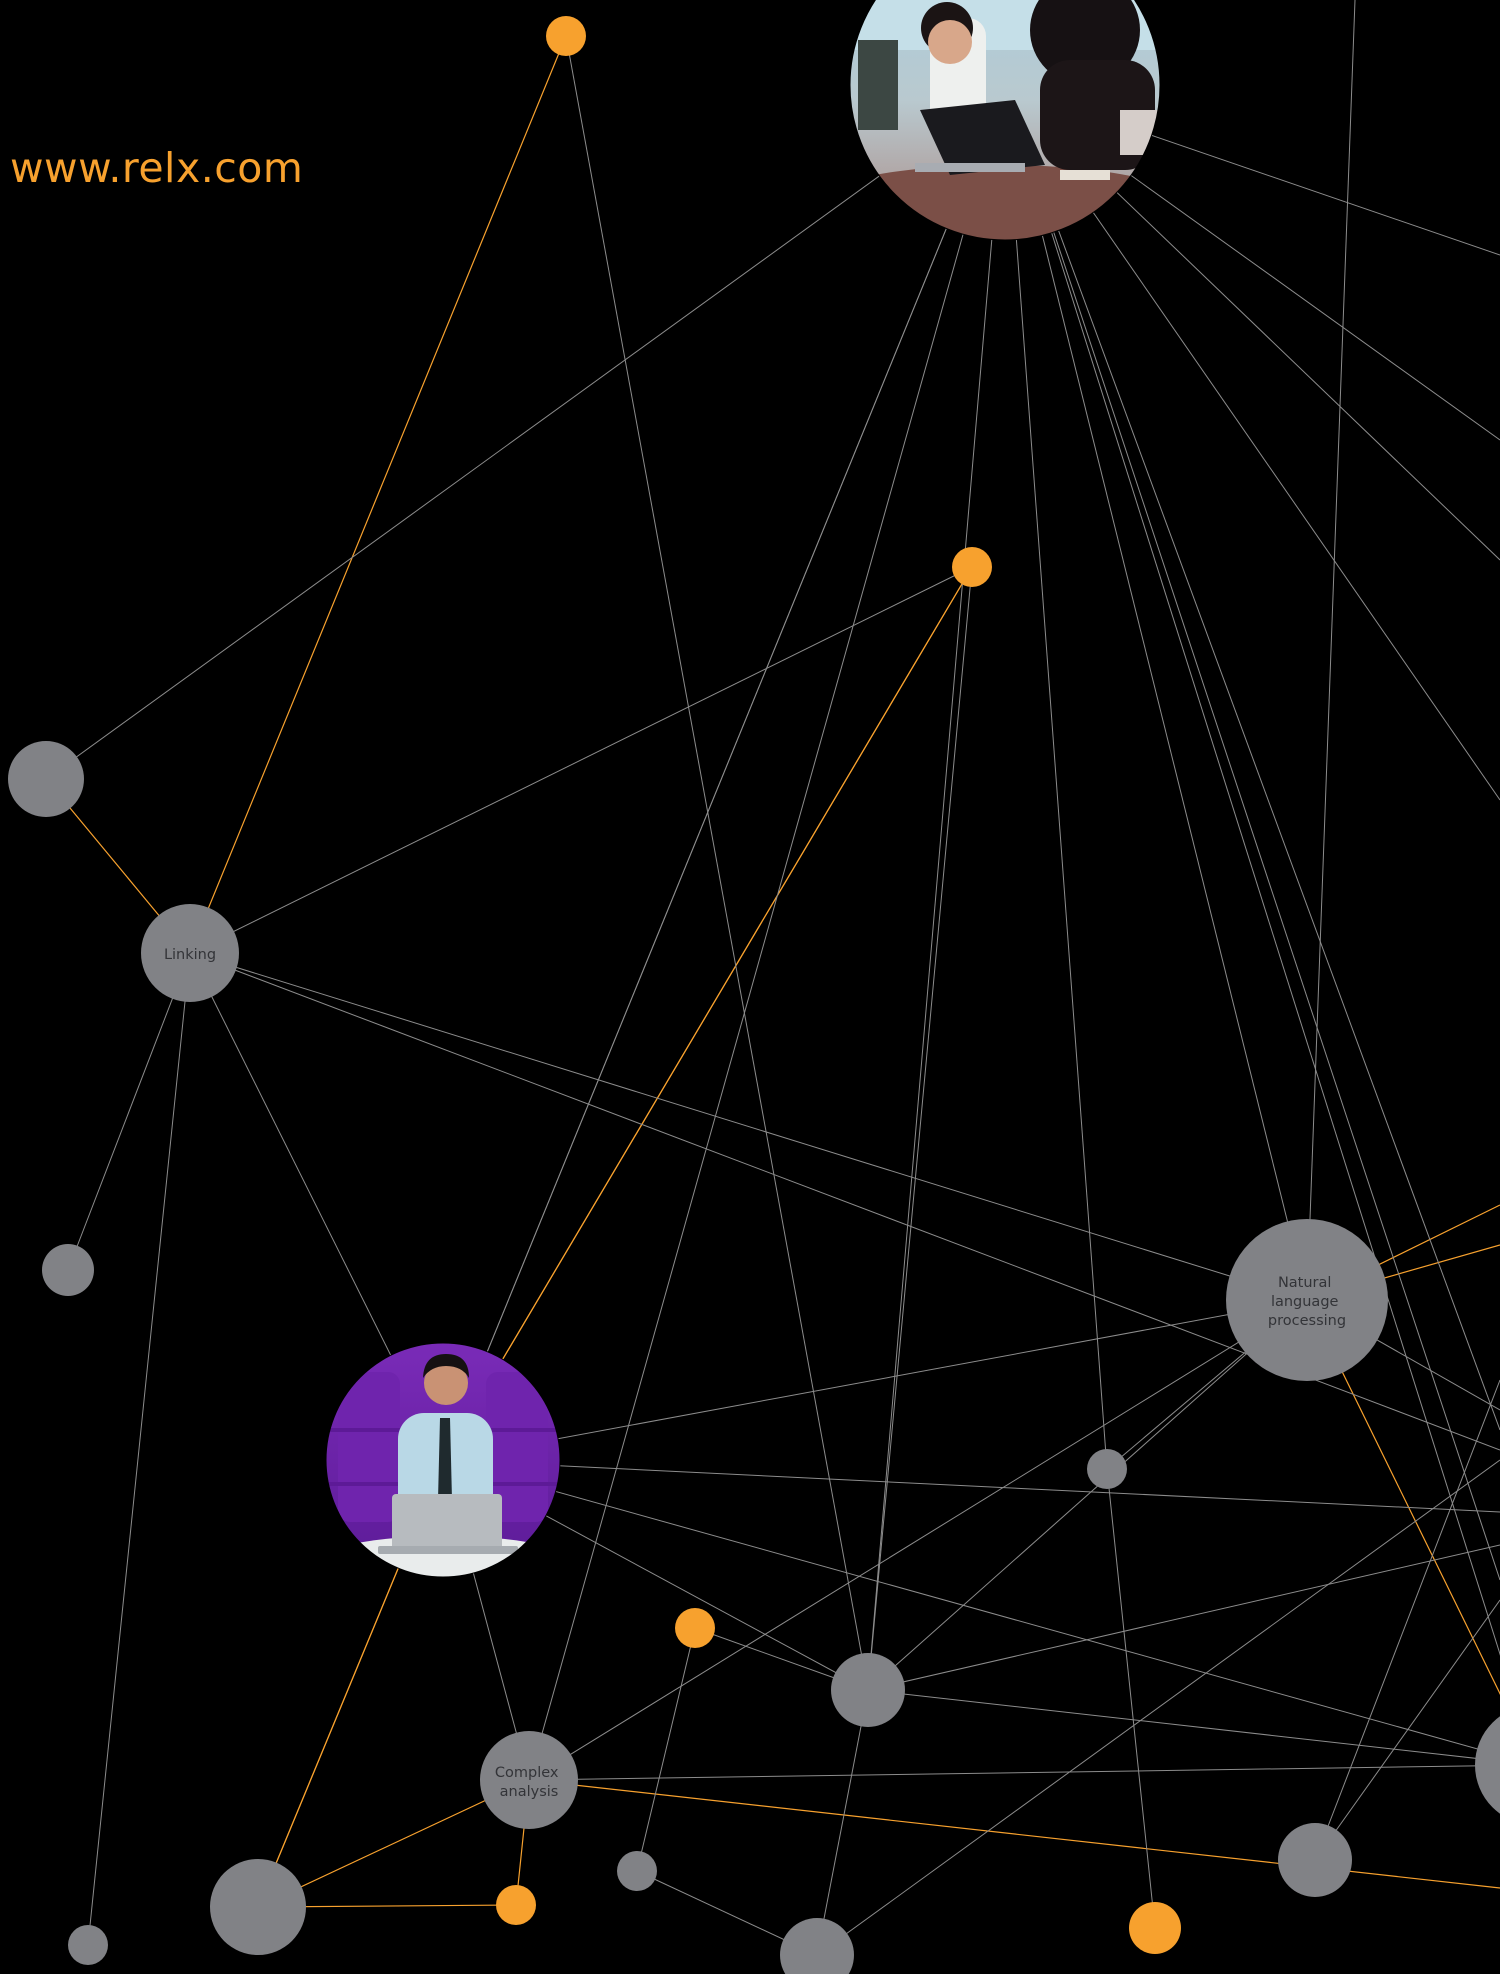 Image resolution: width=1500 pixels, height=1974 pixels. Describe the element at coordinates (1315, 1860) in the screenshot. I see `gray-node-g9` at that location.